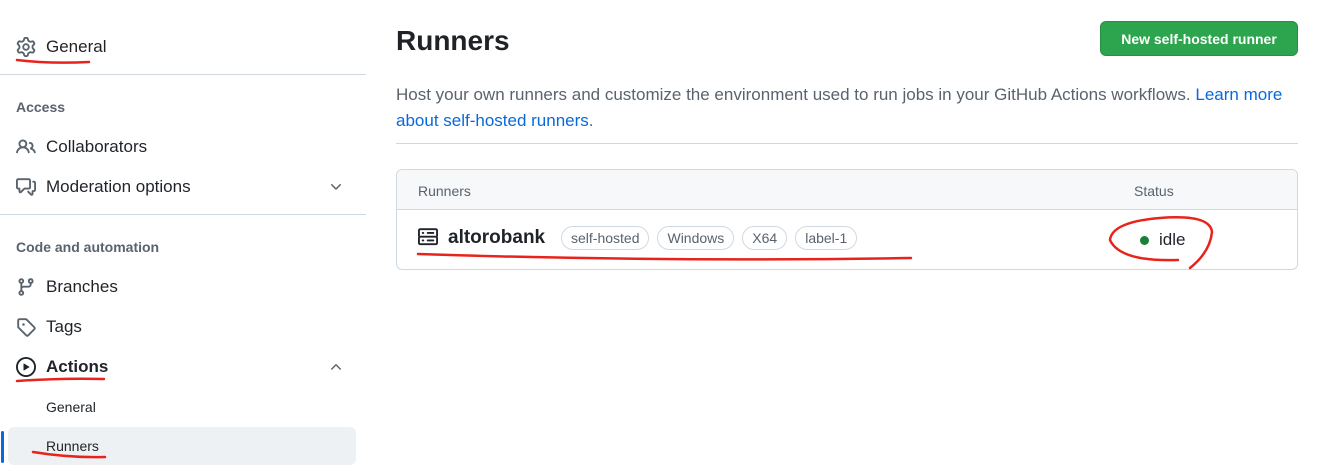 The width and height of the screenshot is (1326, 473). Describe the element at coordinates (605, 238) in the screenshot. I see `runner-label: self-hosted` at that location.